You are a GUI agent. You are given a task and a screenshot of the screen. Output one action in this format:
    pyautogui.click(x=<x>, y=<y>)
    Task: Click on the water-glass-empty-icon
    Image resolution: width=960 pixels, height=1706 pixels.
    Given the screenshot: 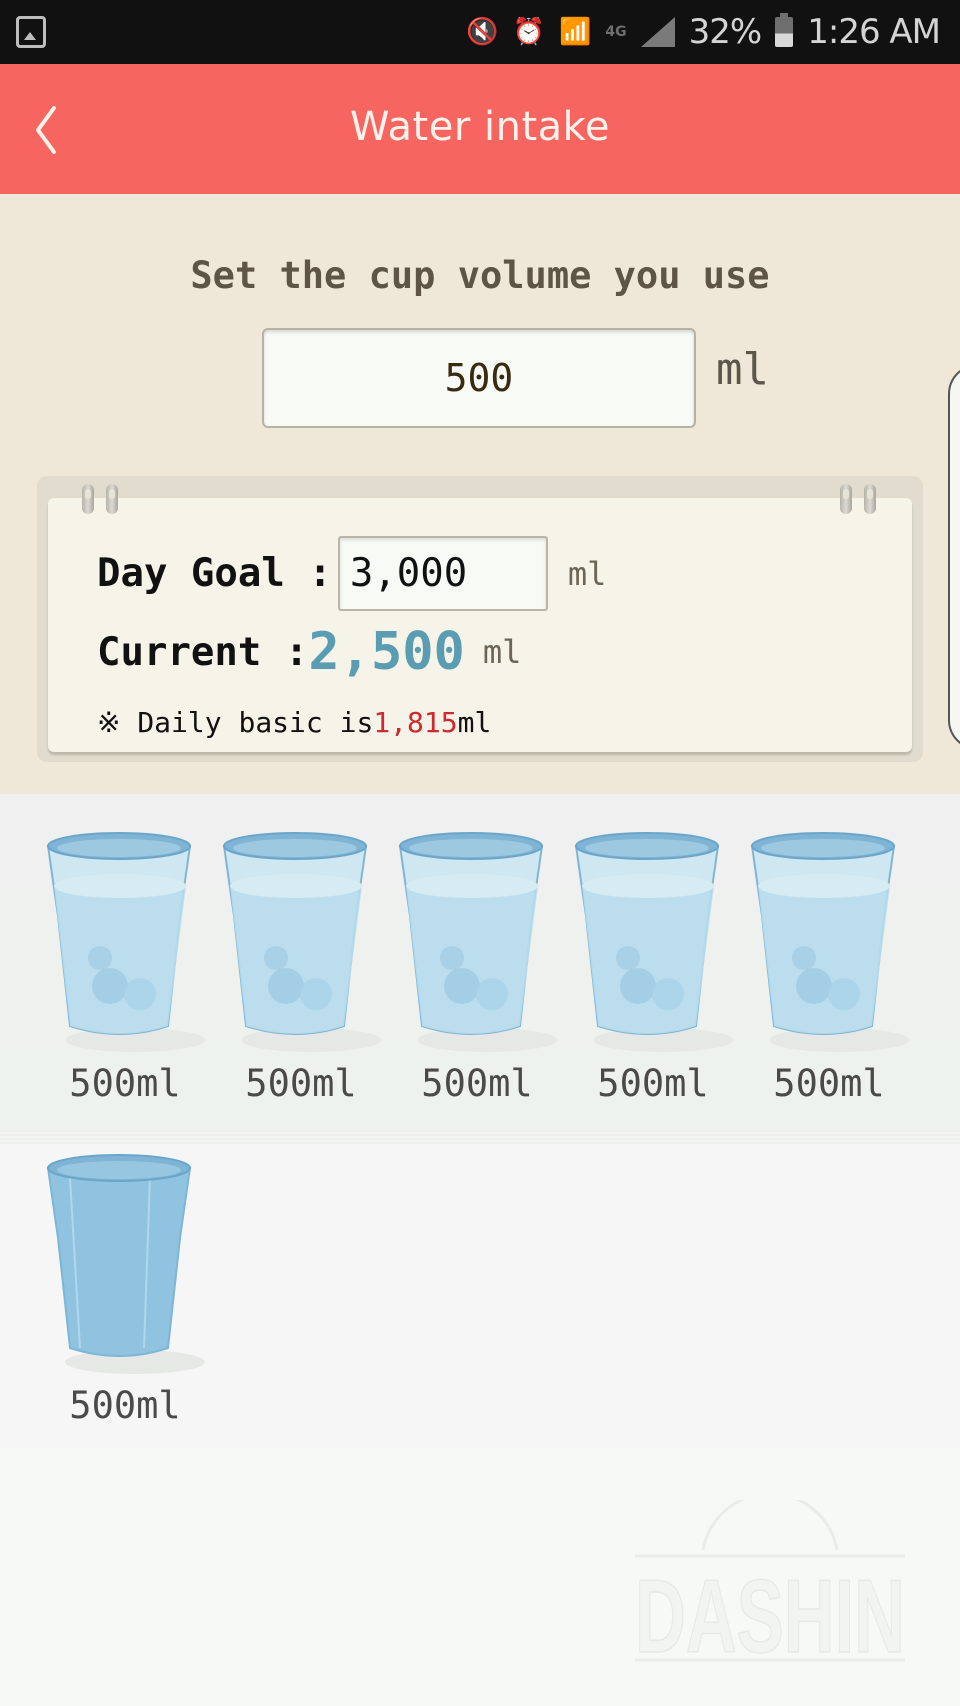 What is the action you would take?
    pyautogui.click(x=125, y=1264)
    